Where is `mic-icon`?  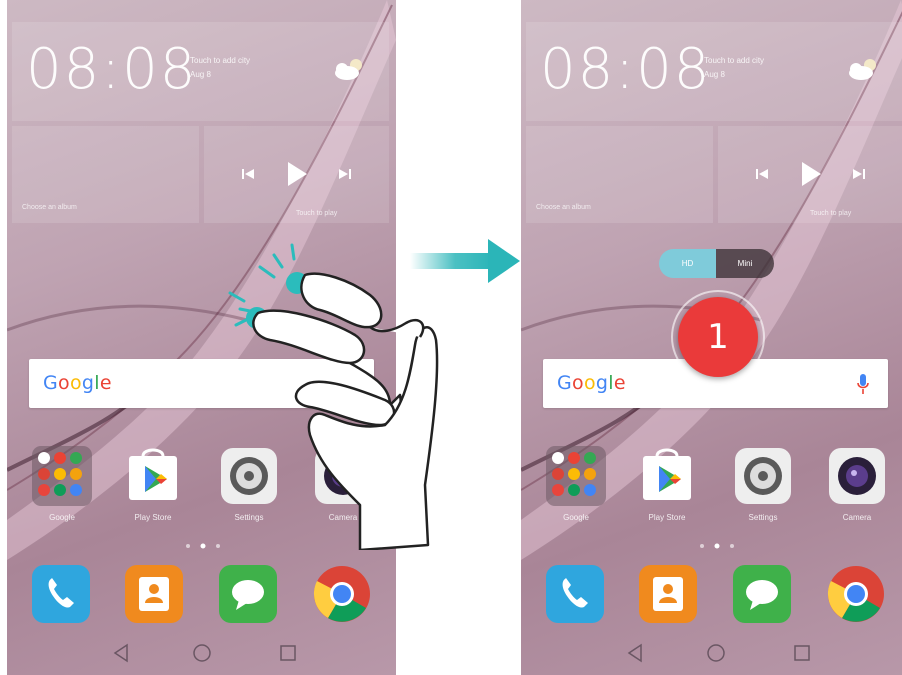 mic-icon is located at coordinates (863, 384).